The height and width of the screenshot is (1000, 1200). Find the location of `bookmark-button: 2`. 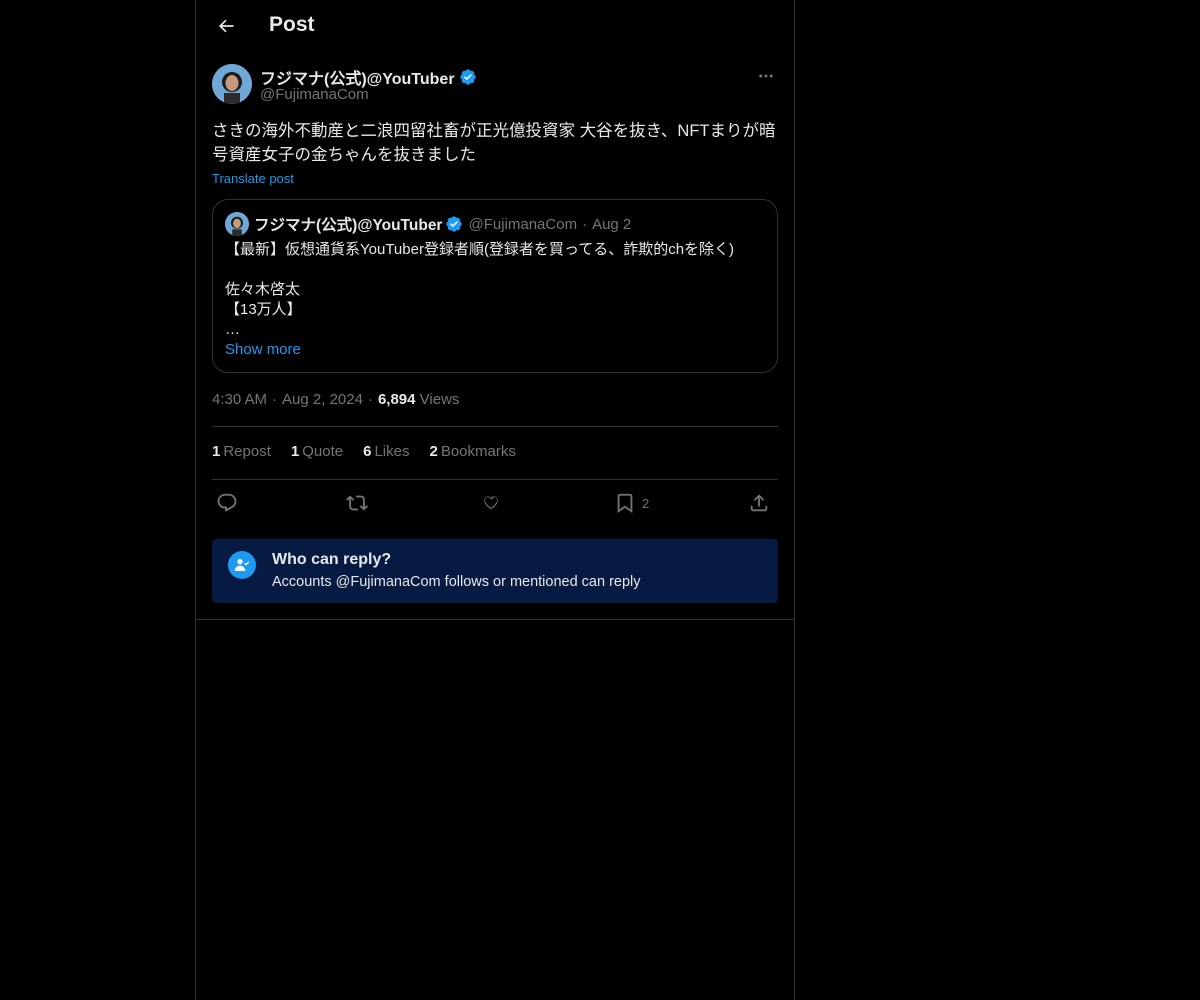

bookmark-button: 2 is located at coordinates (631, 503).